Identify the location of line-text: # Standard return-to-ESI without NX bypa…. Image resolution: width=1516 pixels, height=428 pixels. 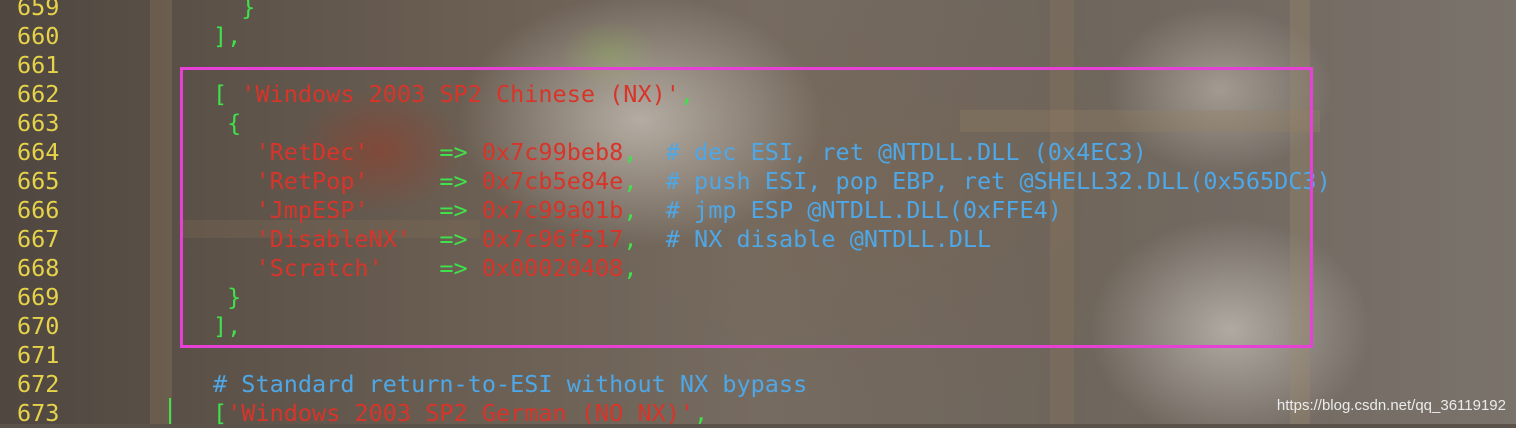
(510, 384).